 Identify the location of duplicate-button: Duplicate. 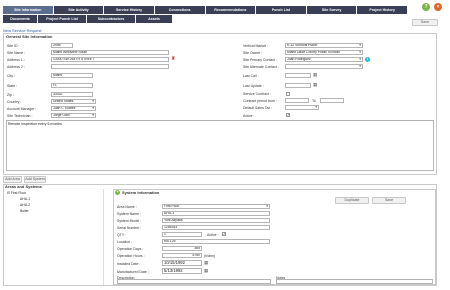
(352, 200).